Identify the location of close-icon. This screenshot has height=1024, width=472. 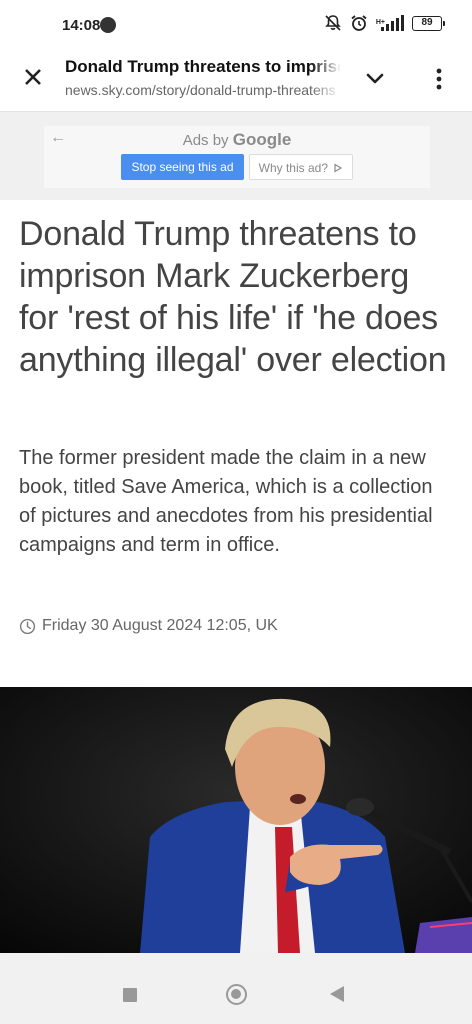
(33, 77).